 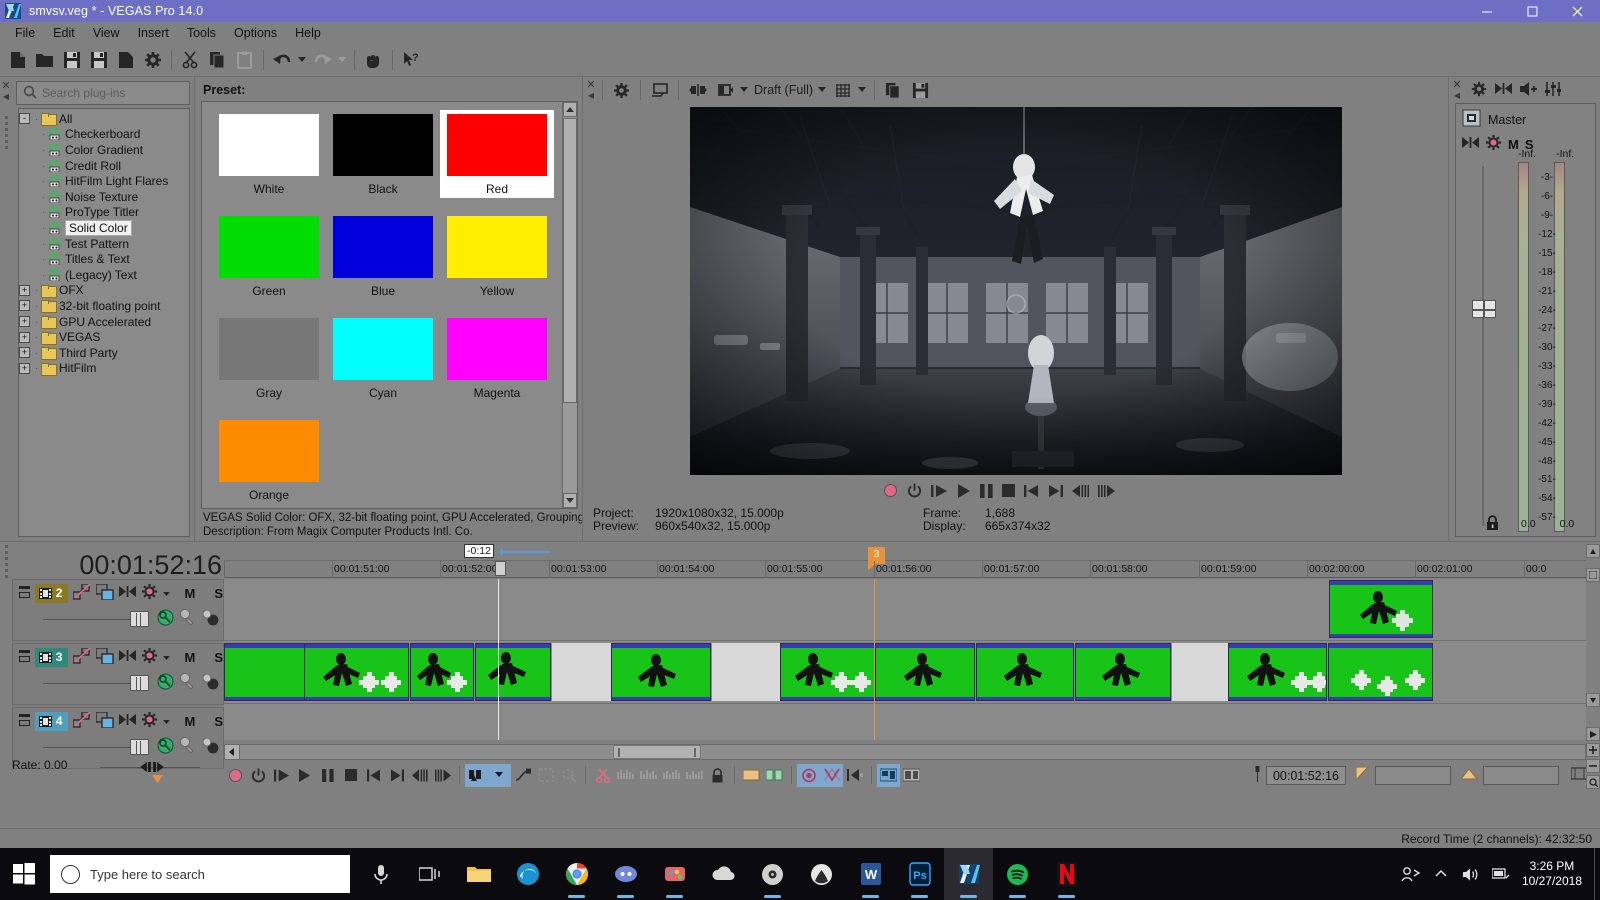 What do you see at coordinates (117, 565) in the screenshot?
I see `cursor-timecode-display: 00:01:52:16` at bounding box center [117, 565].